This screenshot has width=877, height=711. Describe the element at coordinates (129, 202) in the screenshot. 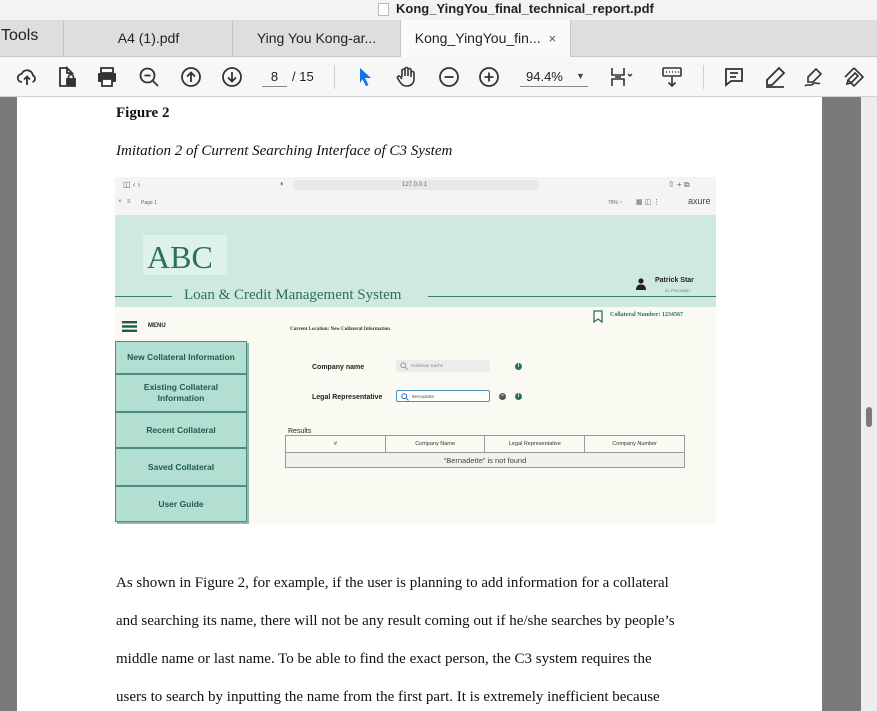

I see `hamburger-icon: ≡` at that location.